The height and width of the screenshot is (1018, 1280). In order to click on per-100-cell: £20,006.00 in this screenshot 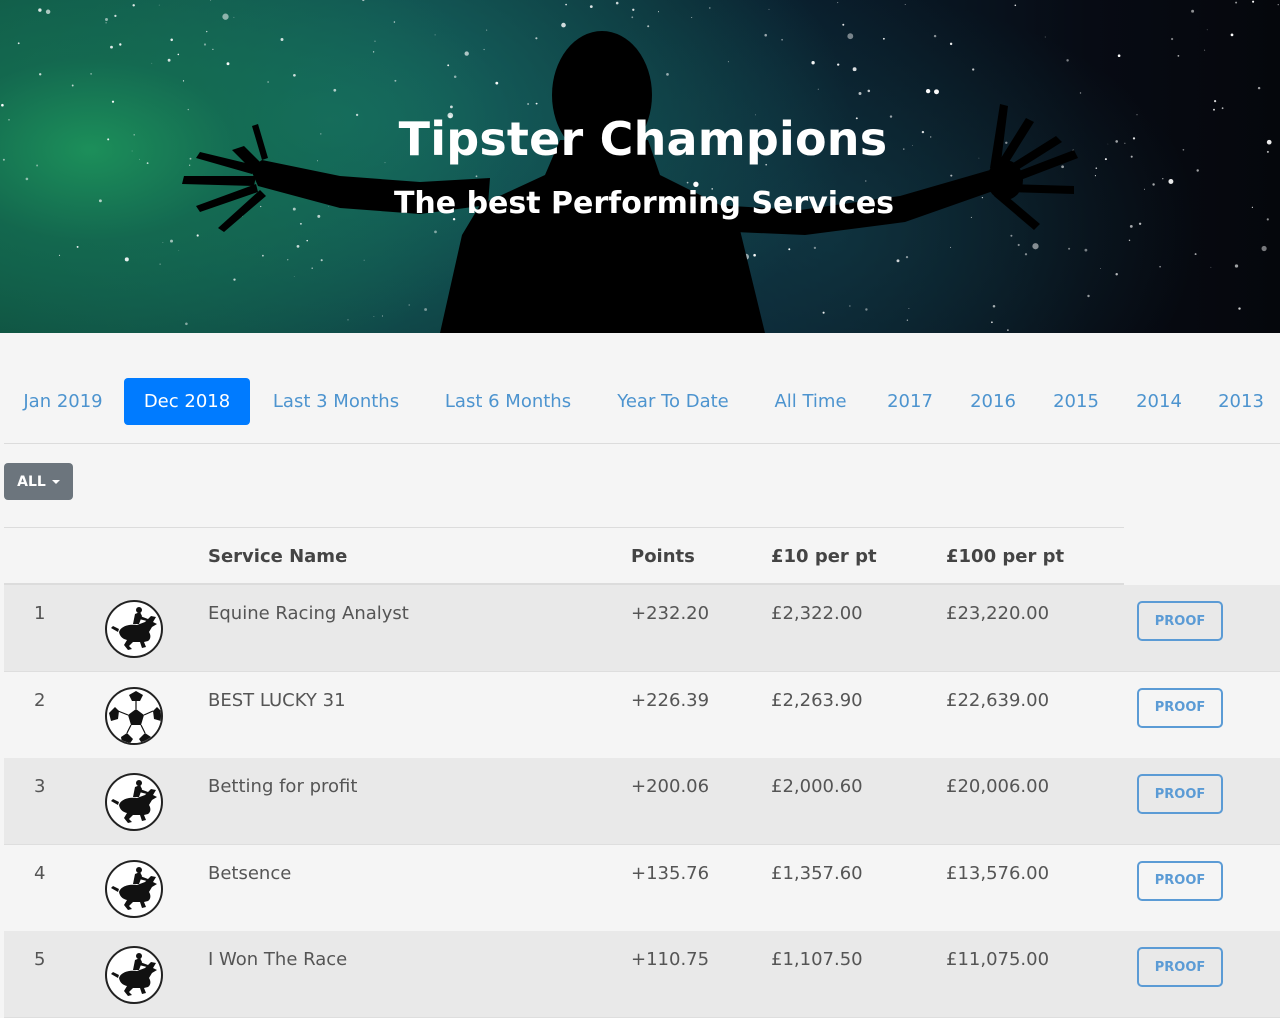, I will do `click(998, 786)`.